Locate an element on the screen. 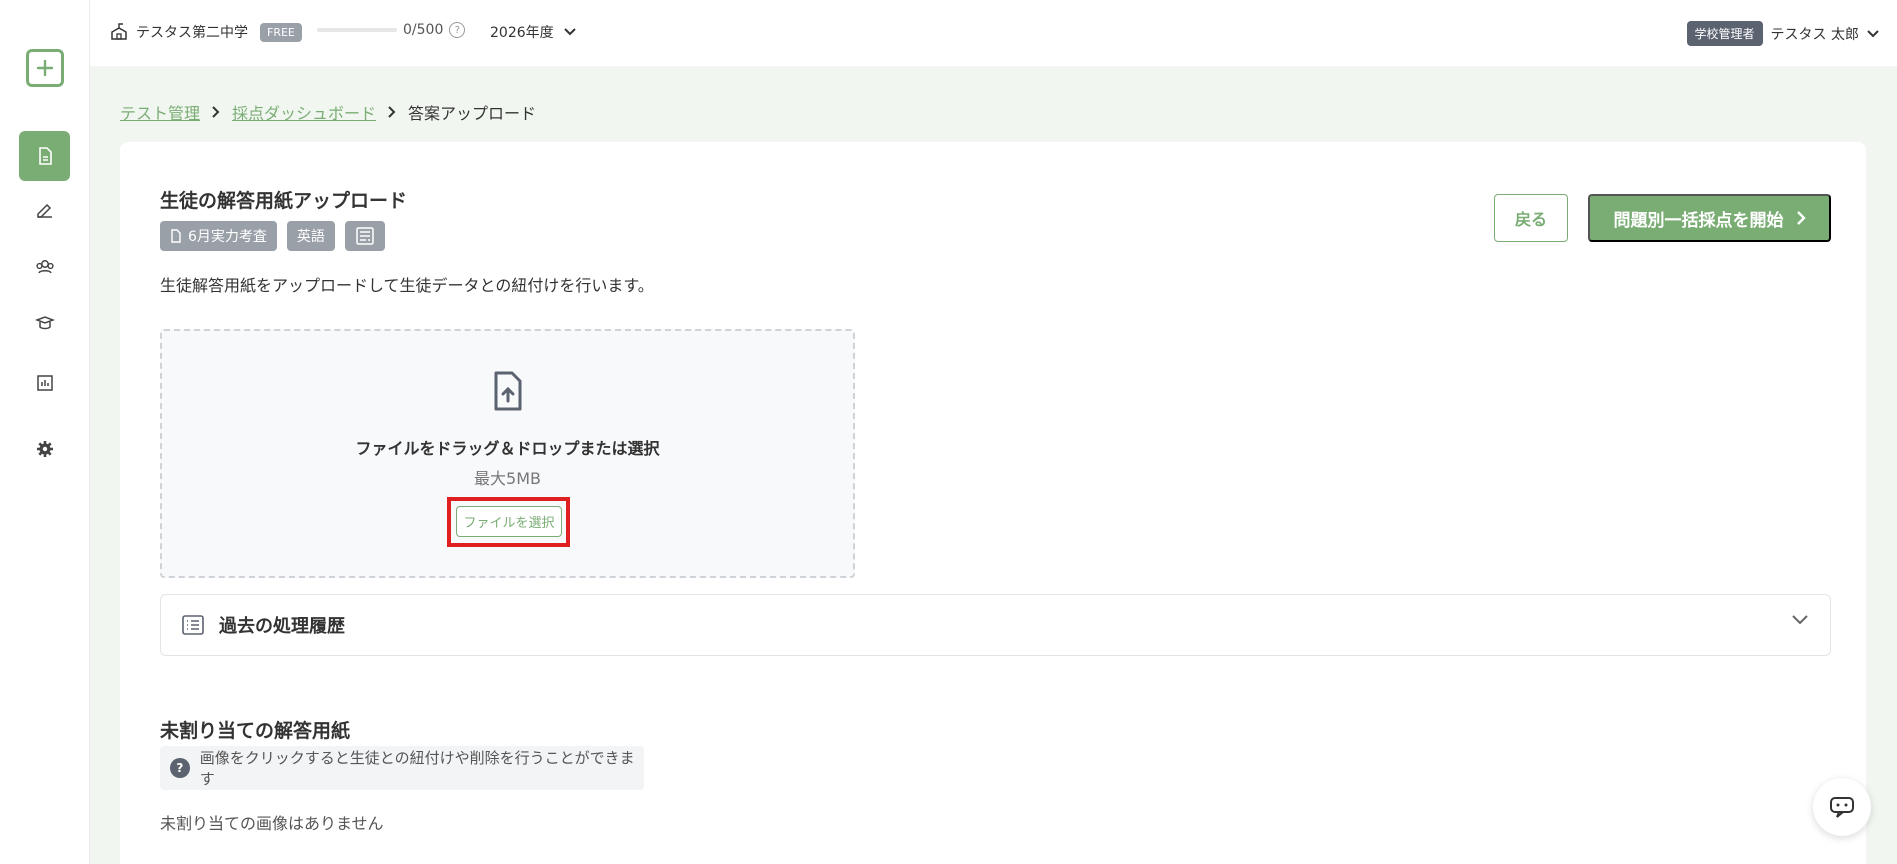 The width and height of the screenshot is (1897, 864). breadcrumb-current: 答案アップロード is located at coordinates (472, 113).